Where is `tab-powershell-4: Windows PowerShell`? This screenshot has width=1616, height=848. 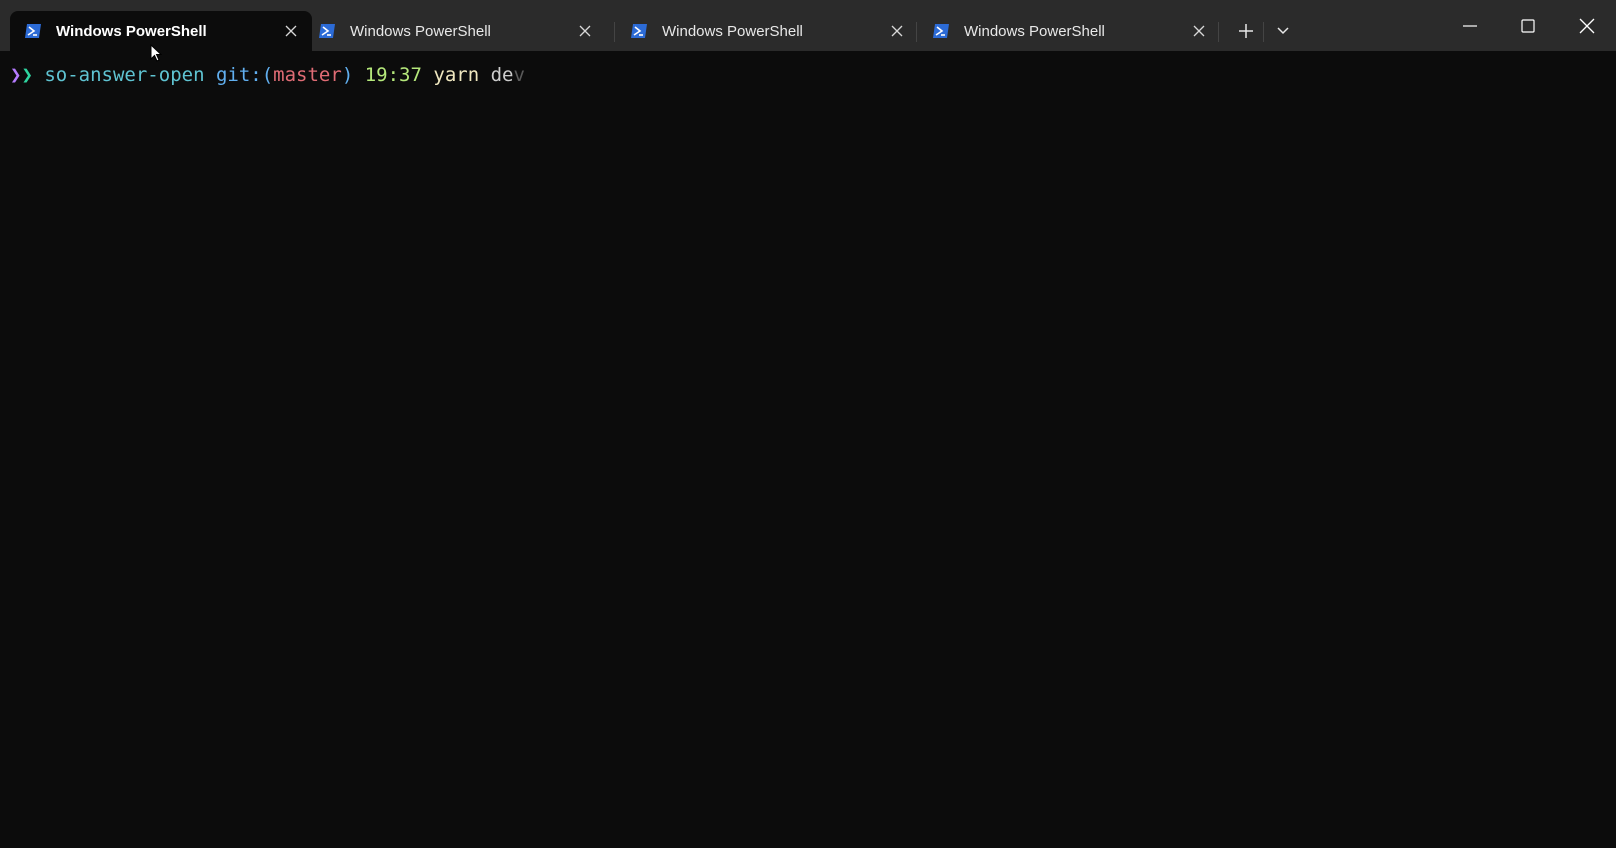 tab-powershell-4: Windows PowerShell is located at coordinates (1069, 31).